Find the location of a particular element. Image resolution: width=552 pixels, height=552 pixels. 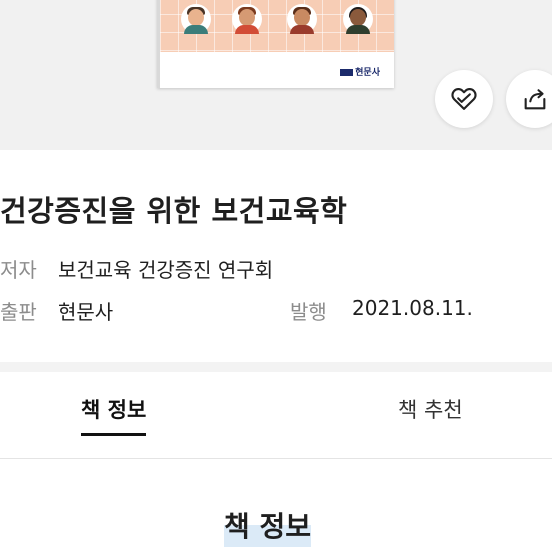

publisher-logo-icon is located at coordinates (347, 72).